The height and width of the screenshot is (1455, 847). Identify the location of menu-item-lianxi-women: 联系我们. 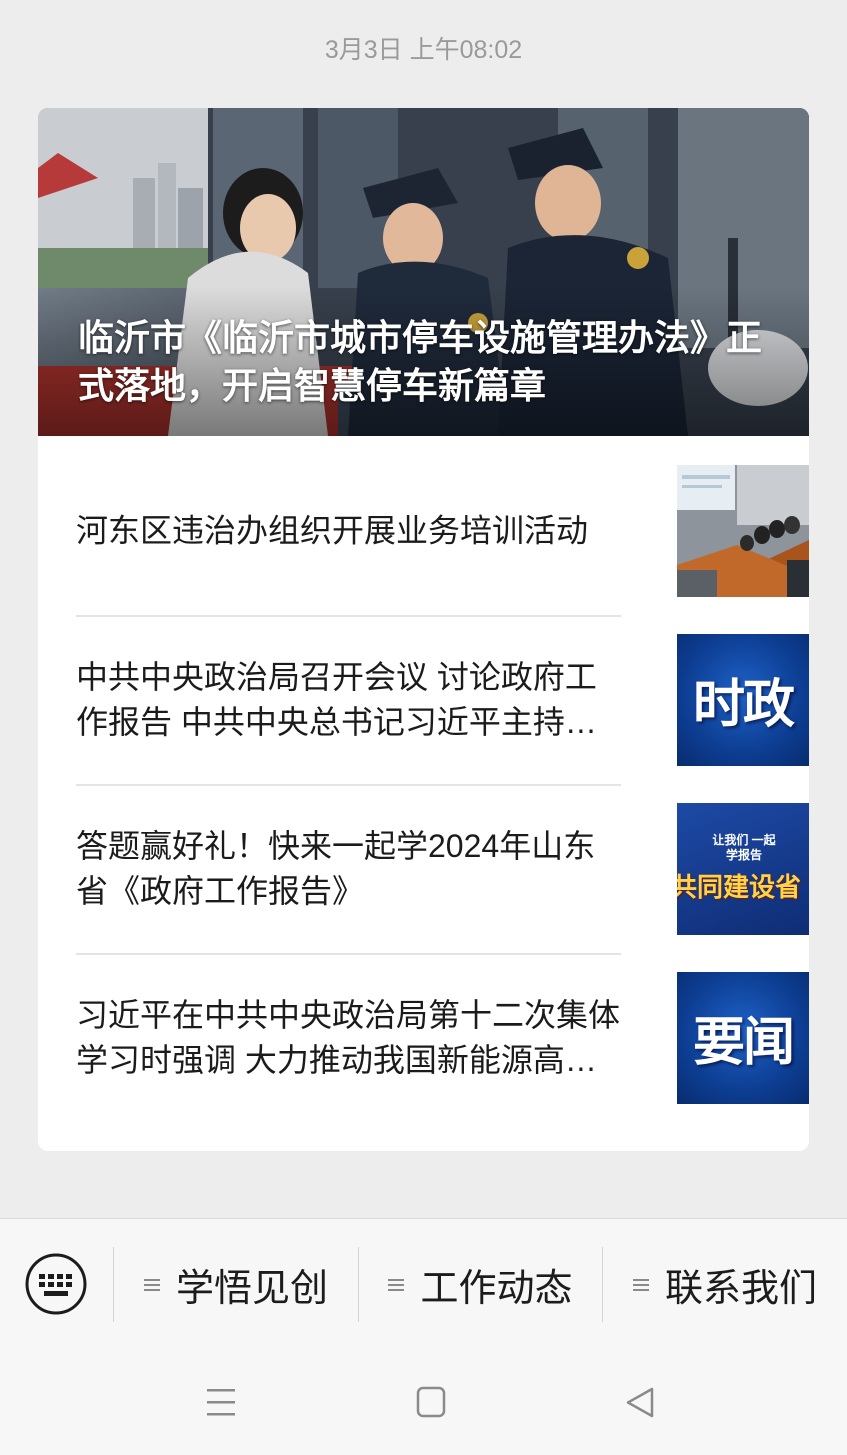
(725, 1284).